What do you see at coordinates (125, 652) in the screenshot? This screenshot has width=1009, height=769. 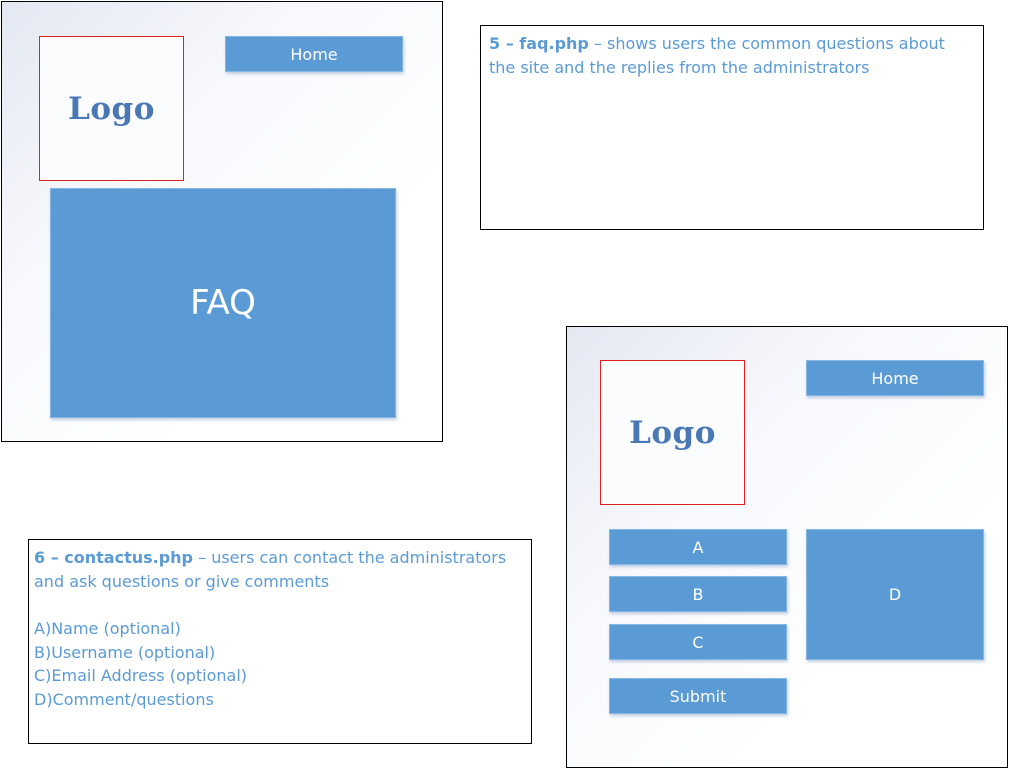 I see `contact-field-item: B)Username (optional)` at bounding box center [125, 652].